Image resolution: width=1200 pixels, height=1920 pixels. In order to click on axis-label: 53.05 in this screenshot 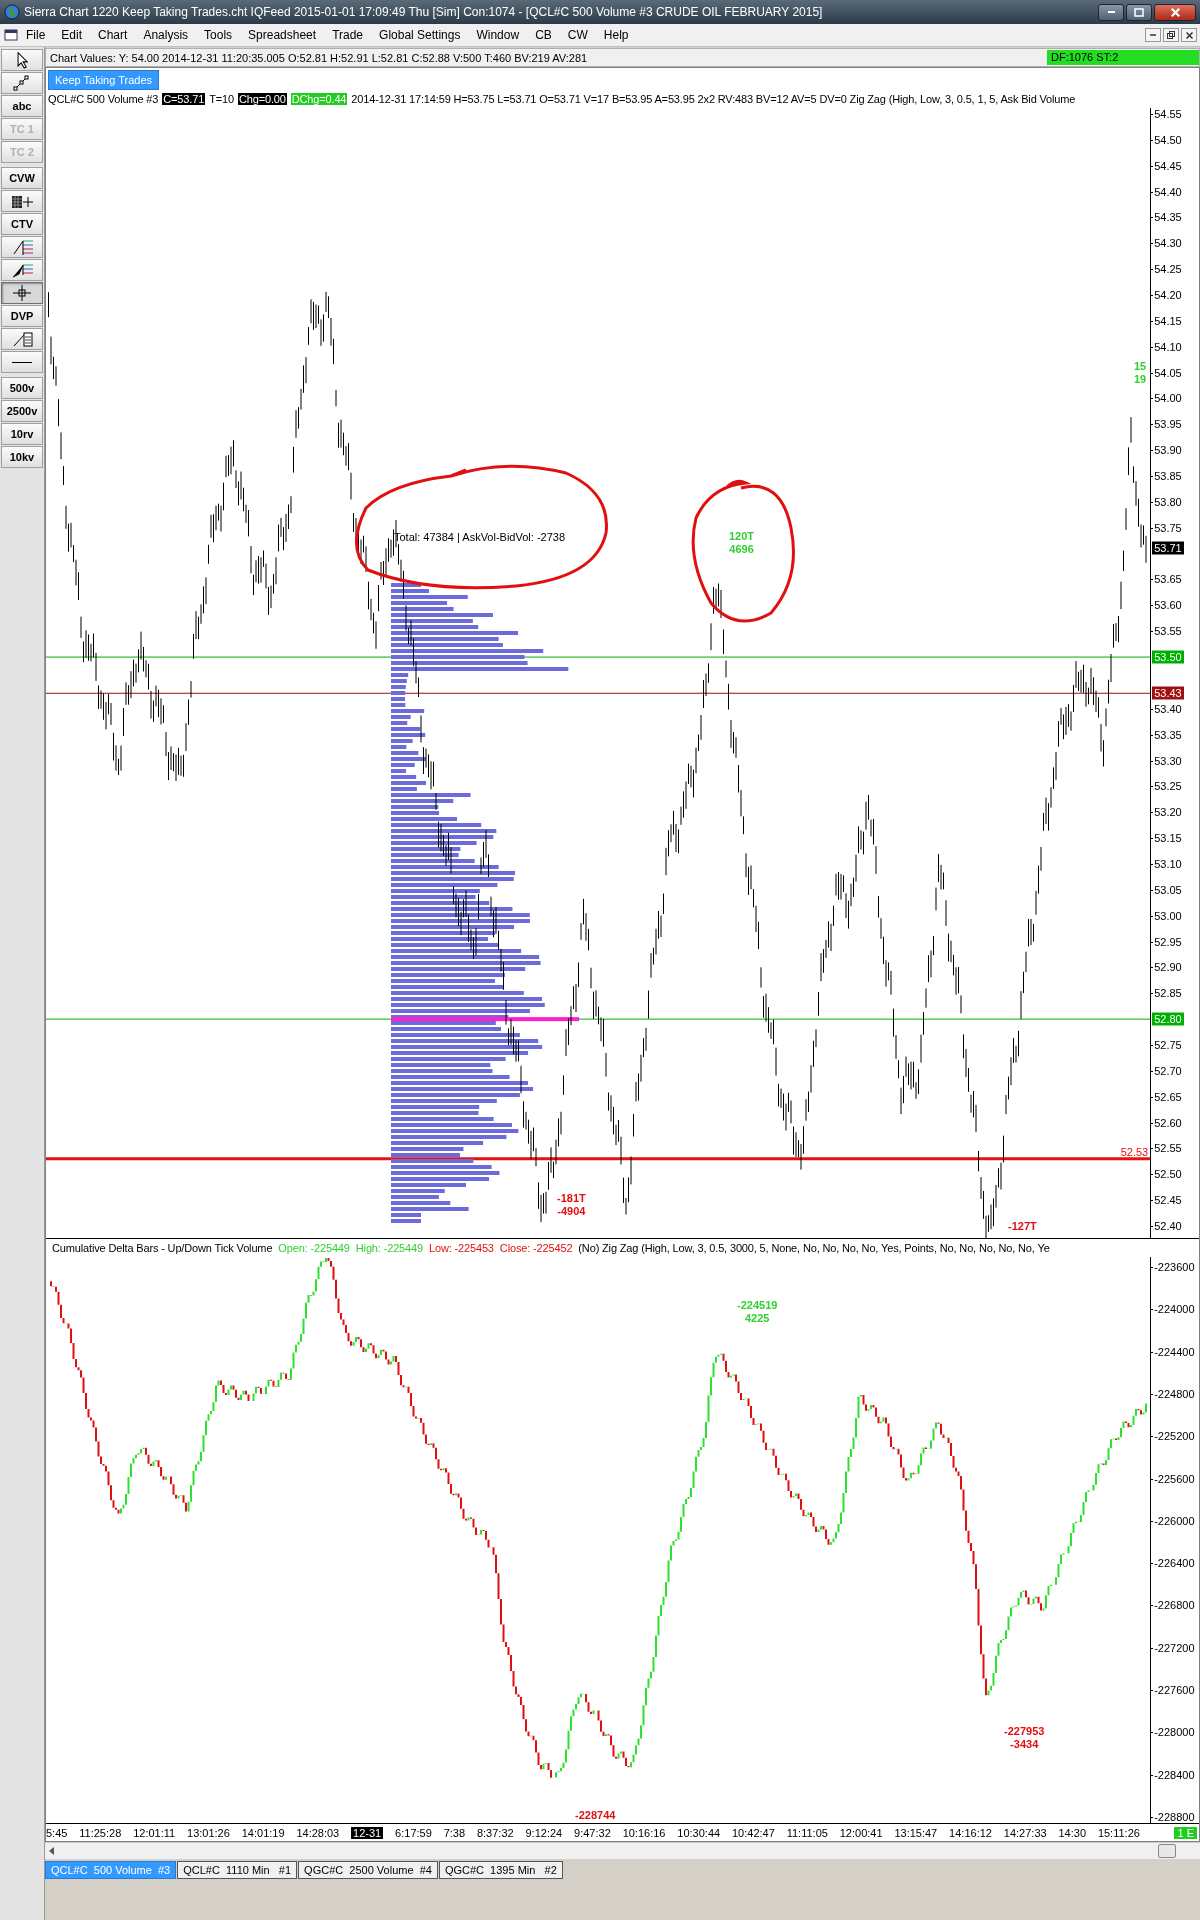, I will do `click(1168, 890)`.